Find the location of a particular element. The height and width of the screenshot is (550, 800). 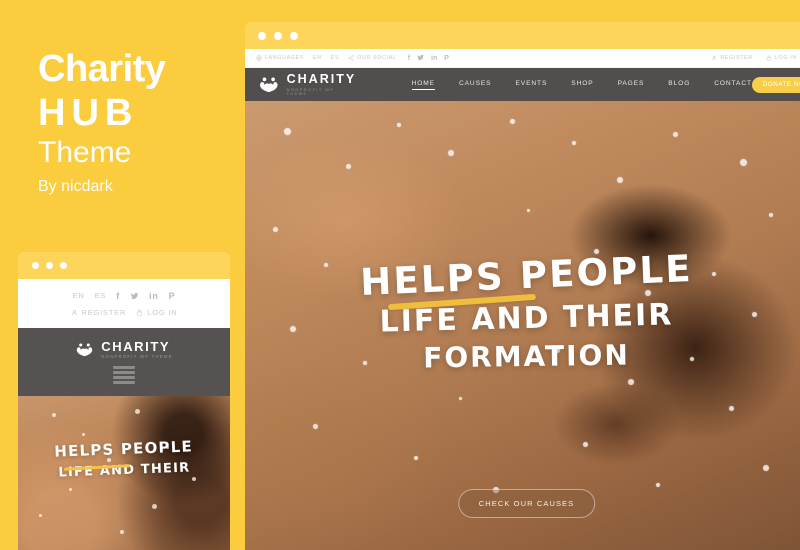

mobile-preview-account-row: REGISTER LOG IN is located at coordinates (124, 312).